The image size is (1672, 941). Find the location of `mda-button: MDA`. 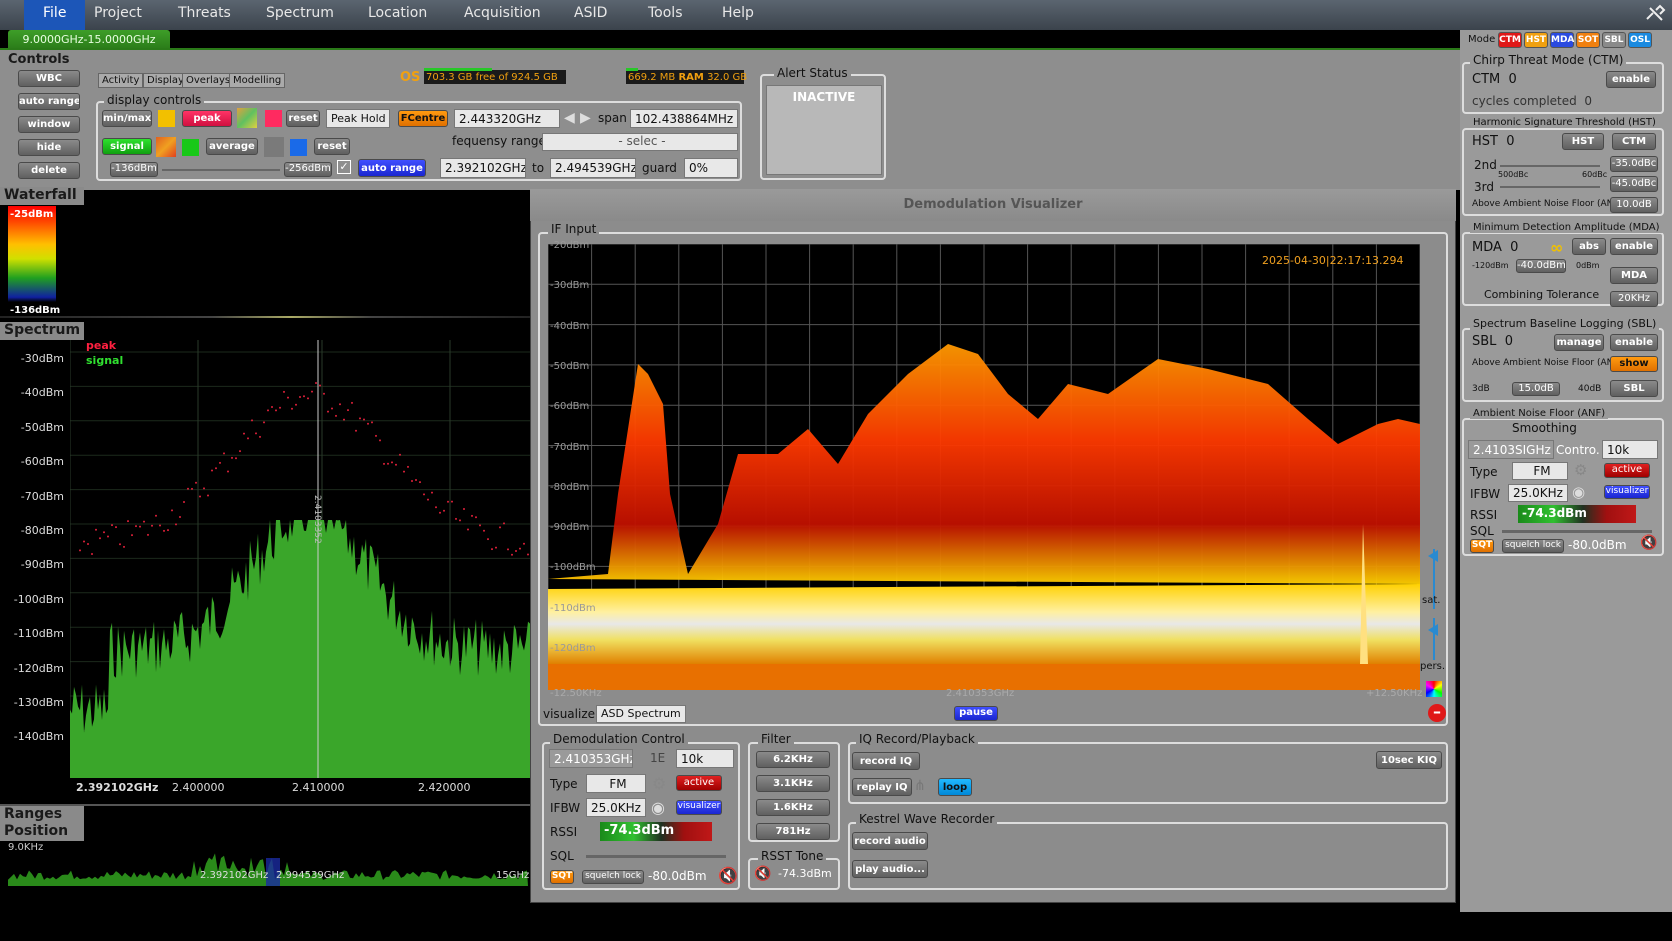

mda-button: MDA is located at coordinates (1634, 275).